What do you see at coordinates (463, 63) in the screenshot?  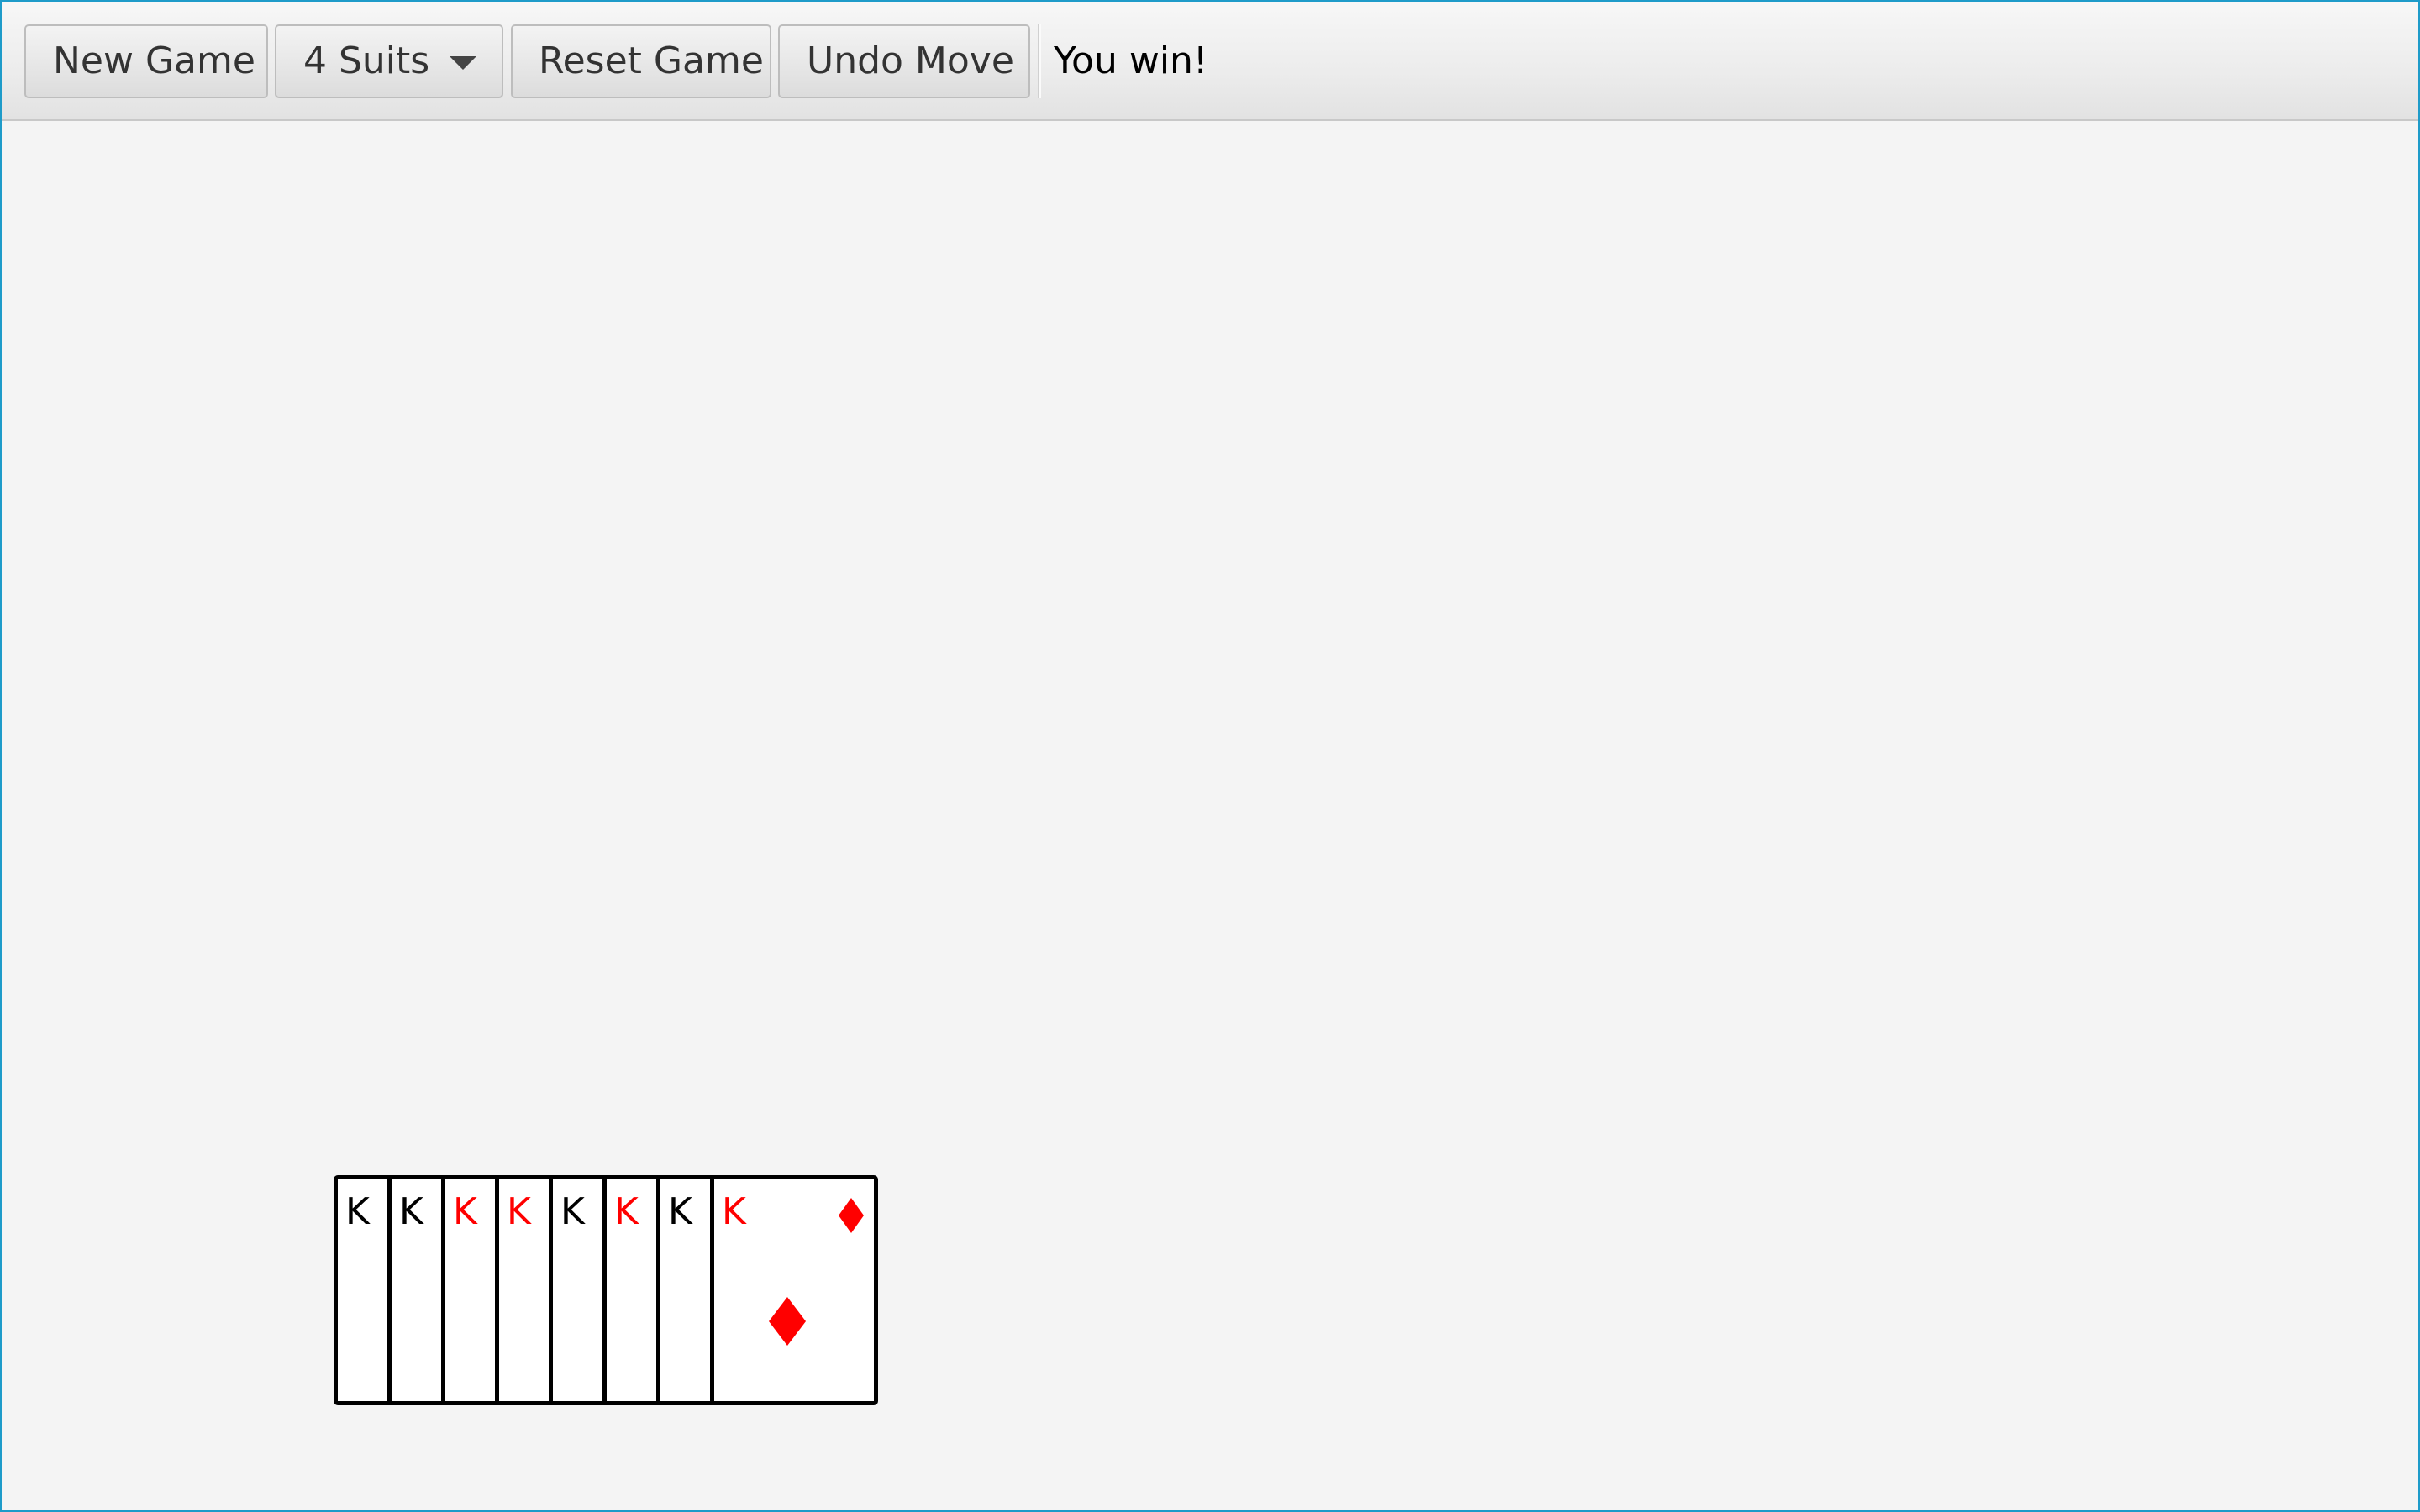 I see `chevron-down-icon` at bounding box center [463, 63].